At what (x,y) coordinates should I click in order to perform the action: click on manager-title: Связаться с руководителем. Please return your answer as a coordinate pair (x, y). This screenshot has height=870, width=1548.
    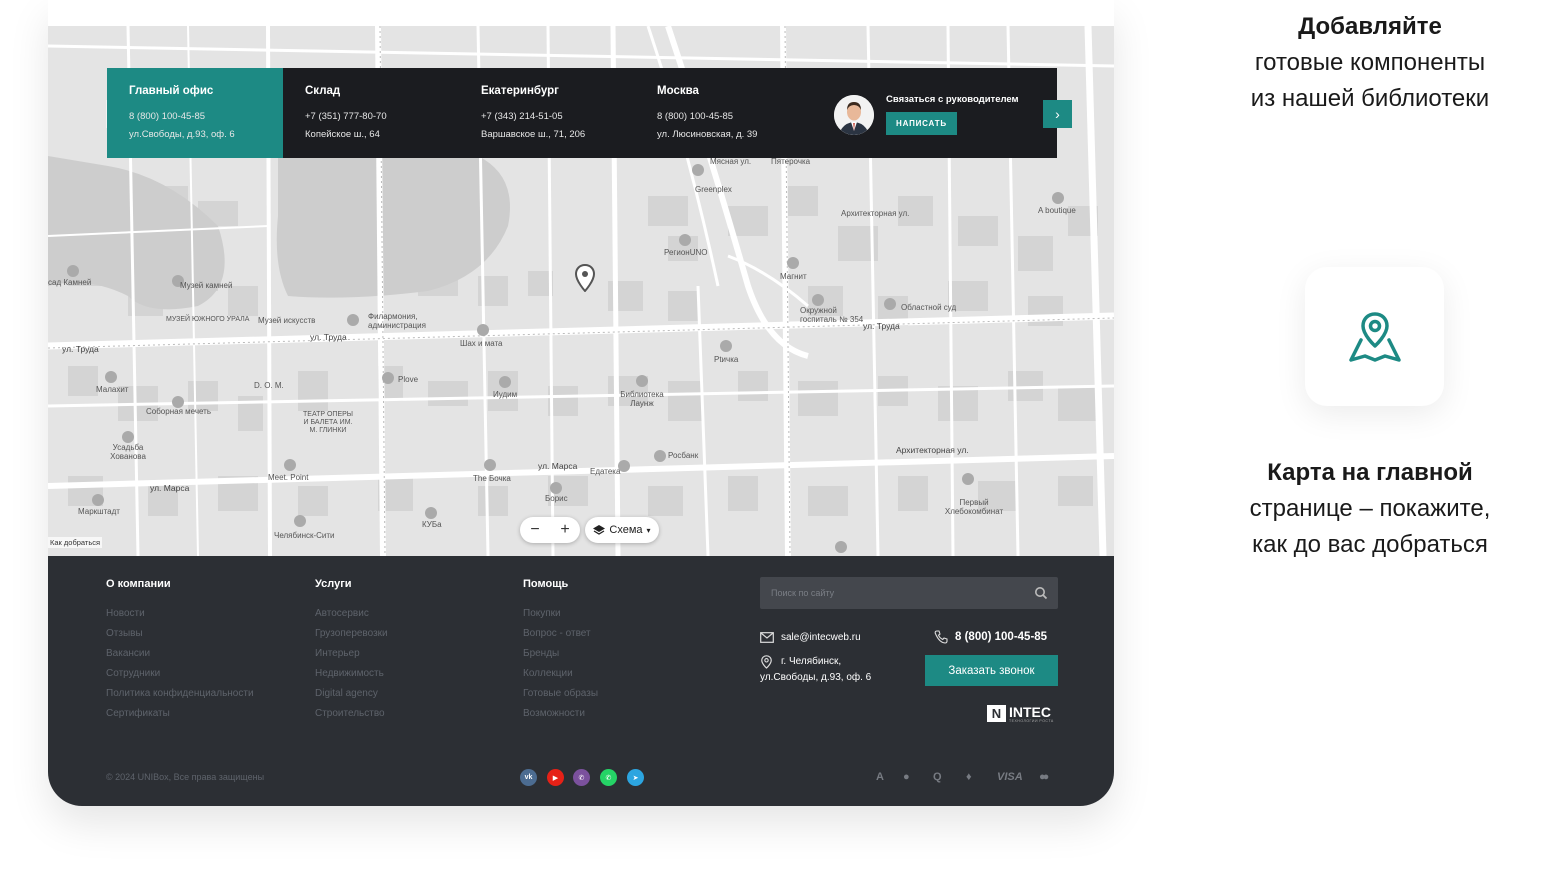
    Looking at the image, I should click on (952, 99).